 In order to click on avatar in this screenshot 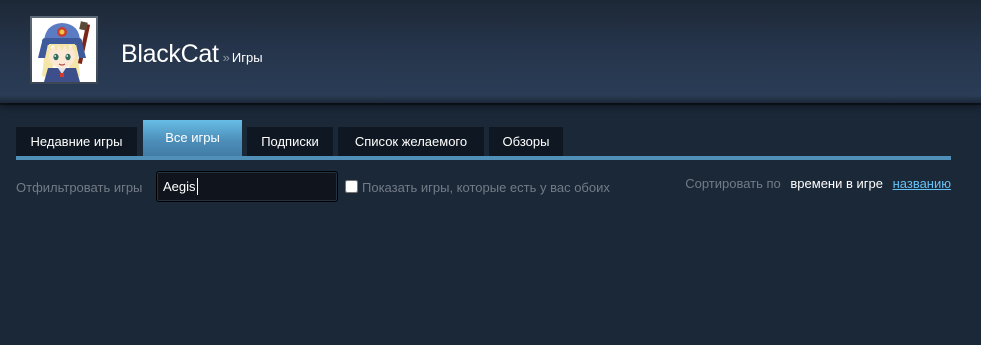, I will do `click(64, 50)`.